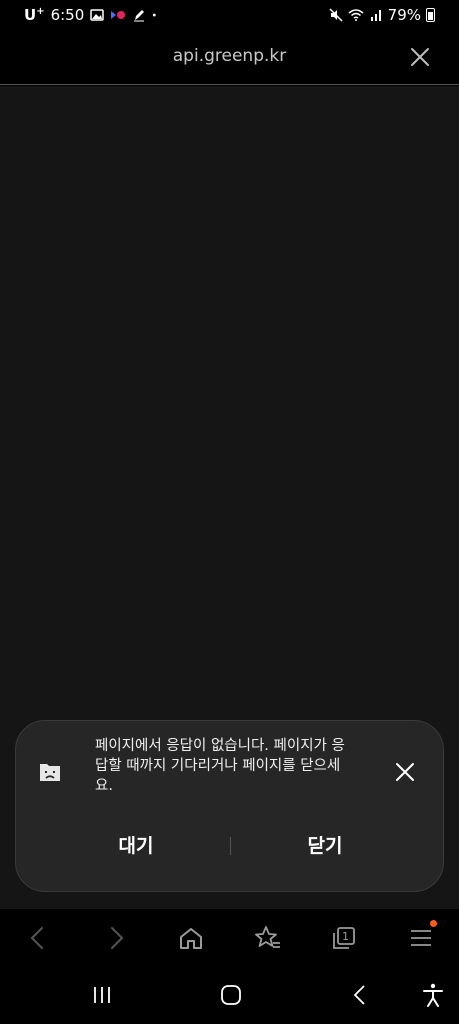  What do you see at coordinates (268, 938) in the screenshot?
I see `bookmark-icon` at bounding box center [268, 938].